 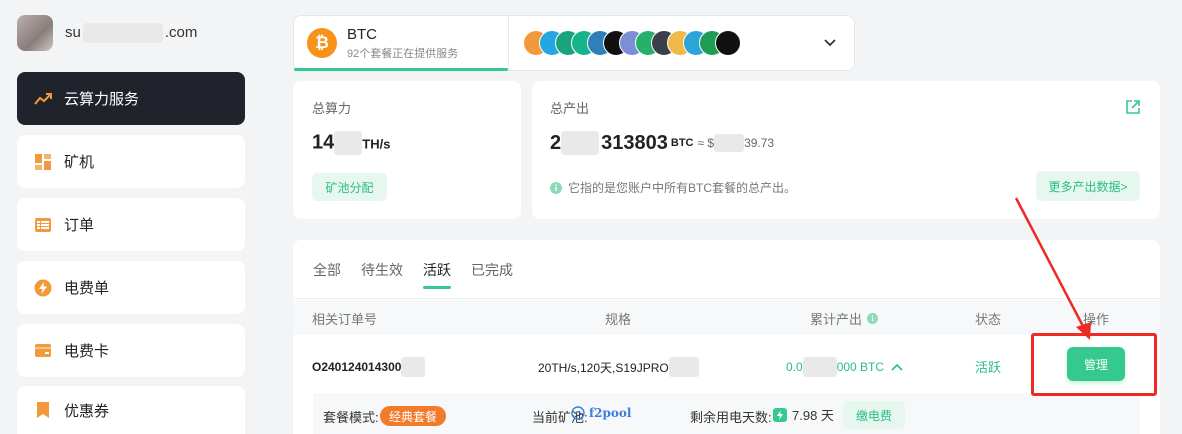 What do you see at coordinates (322, 43) in the screenshot?
I see `btc-icon: ₿` at bounding box center [322, 43].